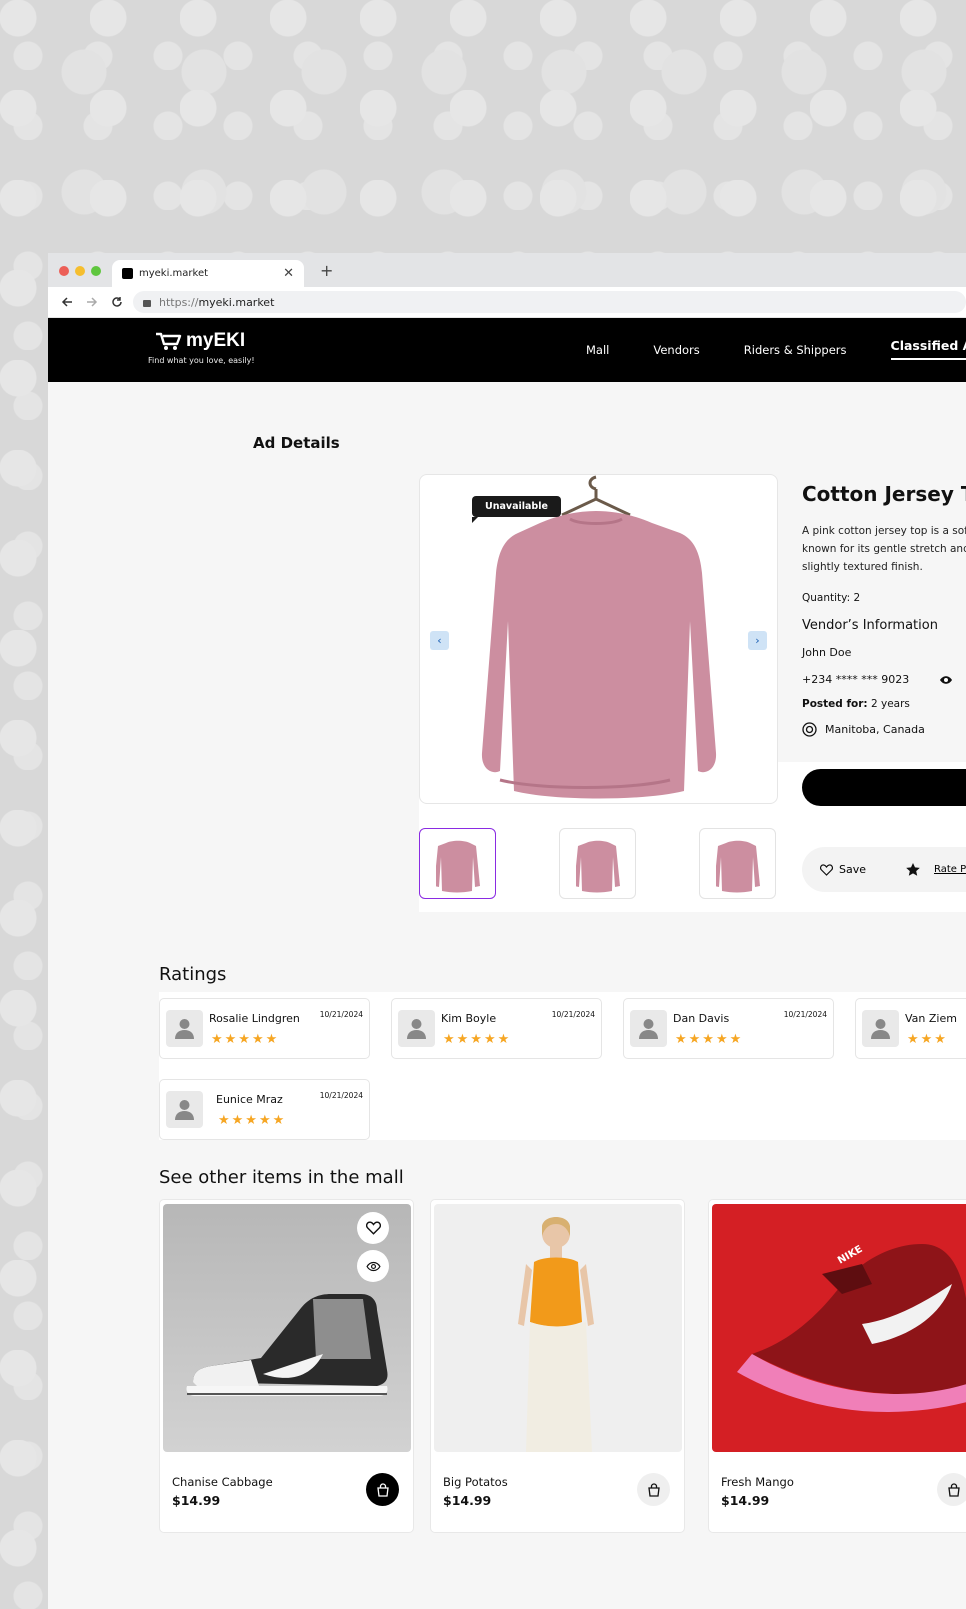 The height and width of the screenshot is (1609, 966). I want to click on thumbnail-strip, so click(597, 863).